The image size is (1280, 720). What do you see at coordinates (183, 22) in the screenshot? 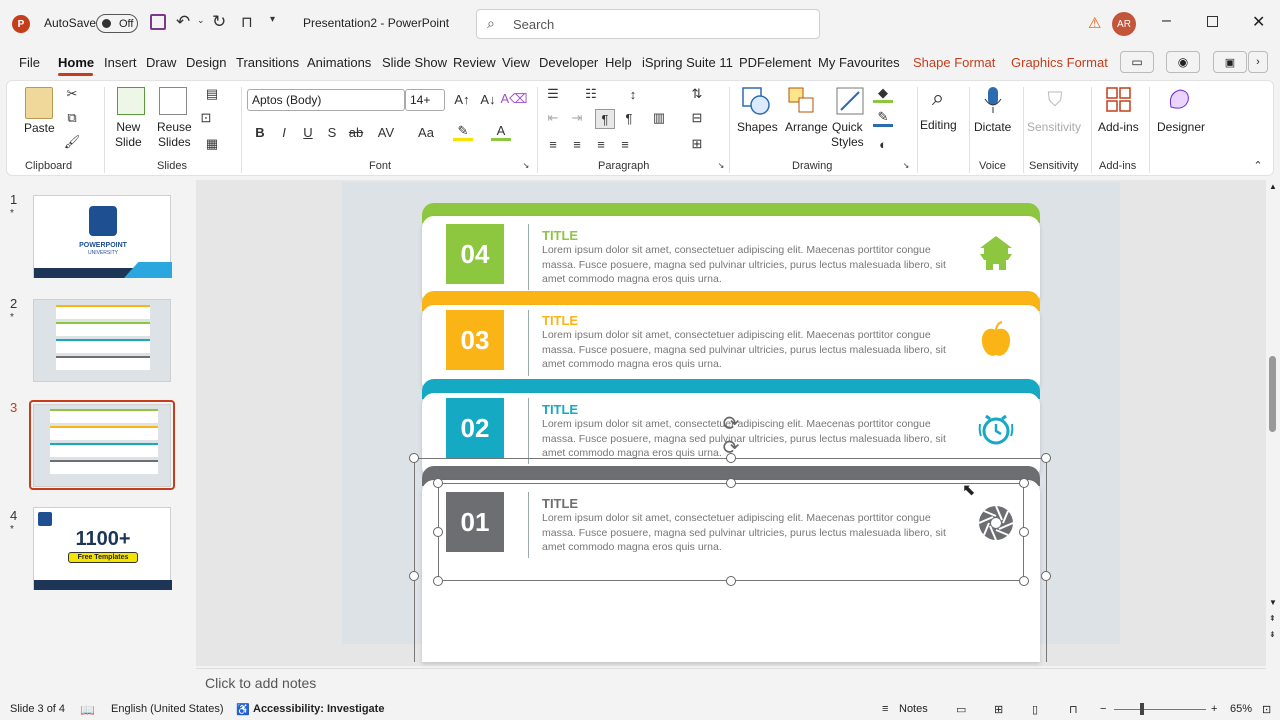
I see `undo-icon: ↶` at bounding box center [183, 22].